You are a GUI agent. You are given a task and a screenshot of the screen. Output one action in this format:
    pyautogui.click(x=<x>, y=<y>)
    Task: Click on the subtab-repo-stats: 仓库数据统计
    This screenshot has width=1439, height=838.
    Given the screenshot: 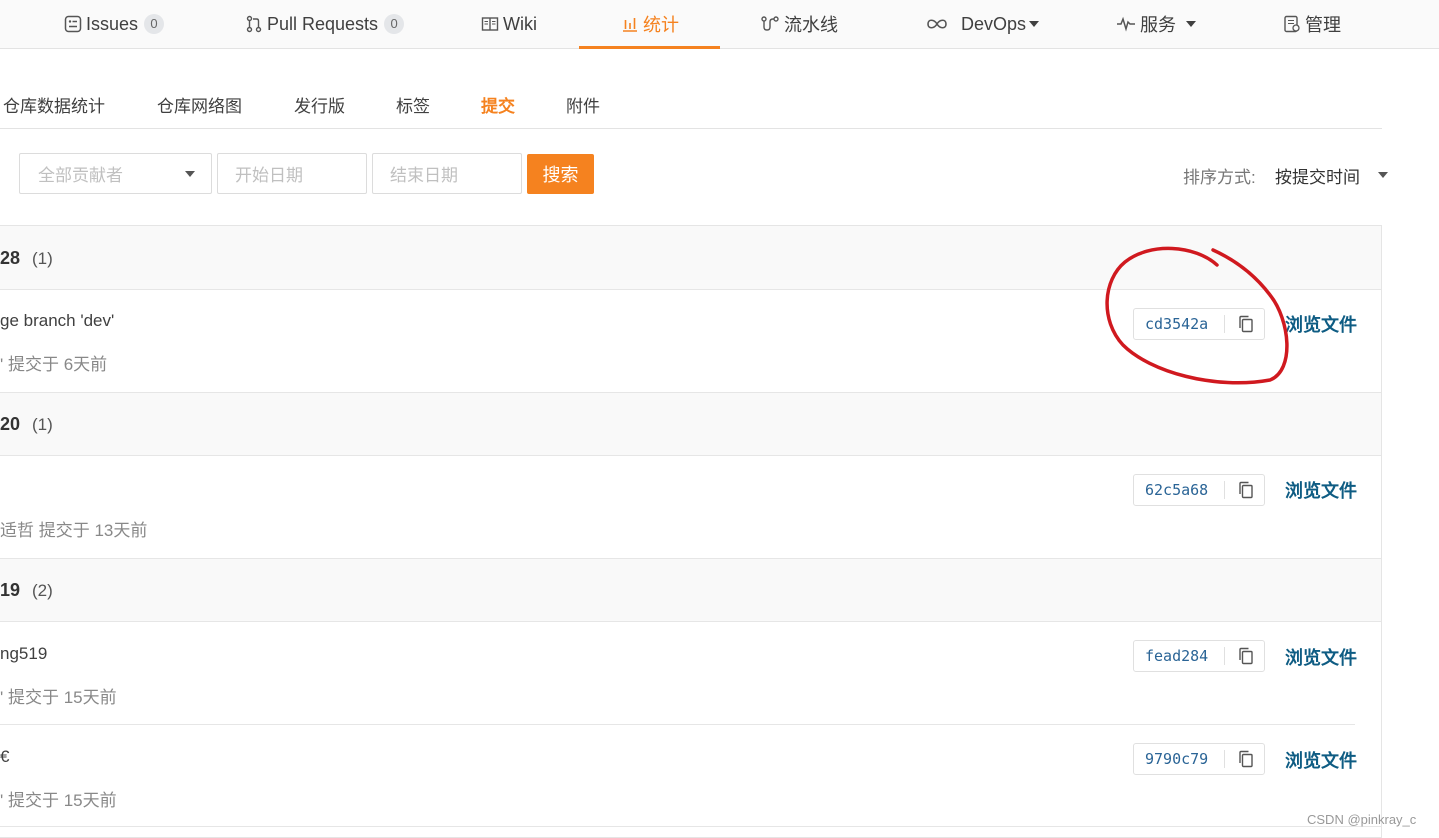 What is the action you would take?
    pyautogui.click(x=54, y=104)
    